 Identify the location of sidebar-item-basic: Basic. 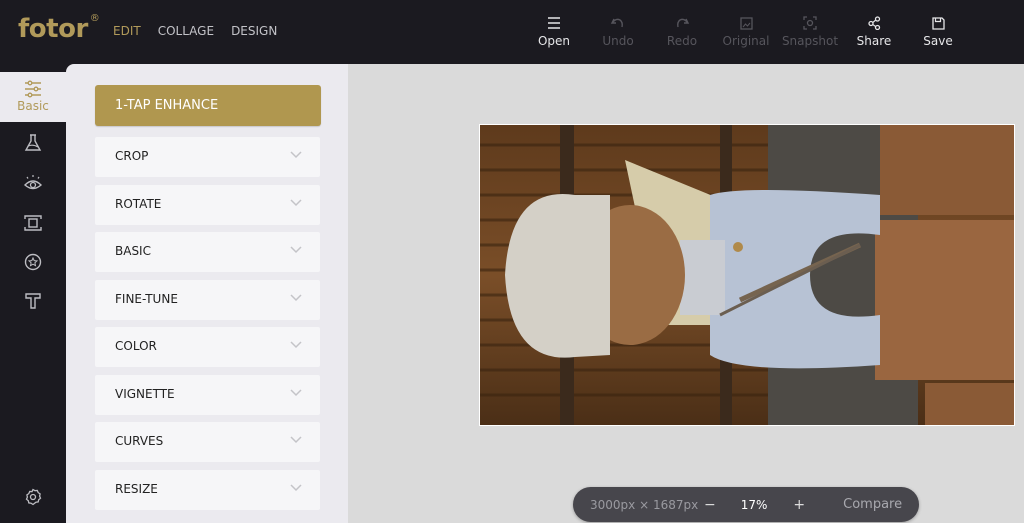
(33, 97).